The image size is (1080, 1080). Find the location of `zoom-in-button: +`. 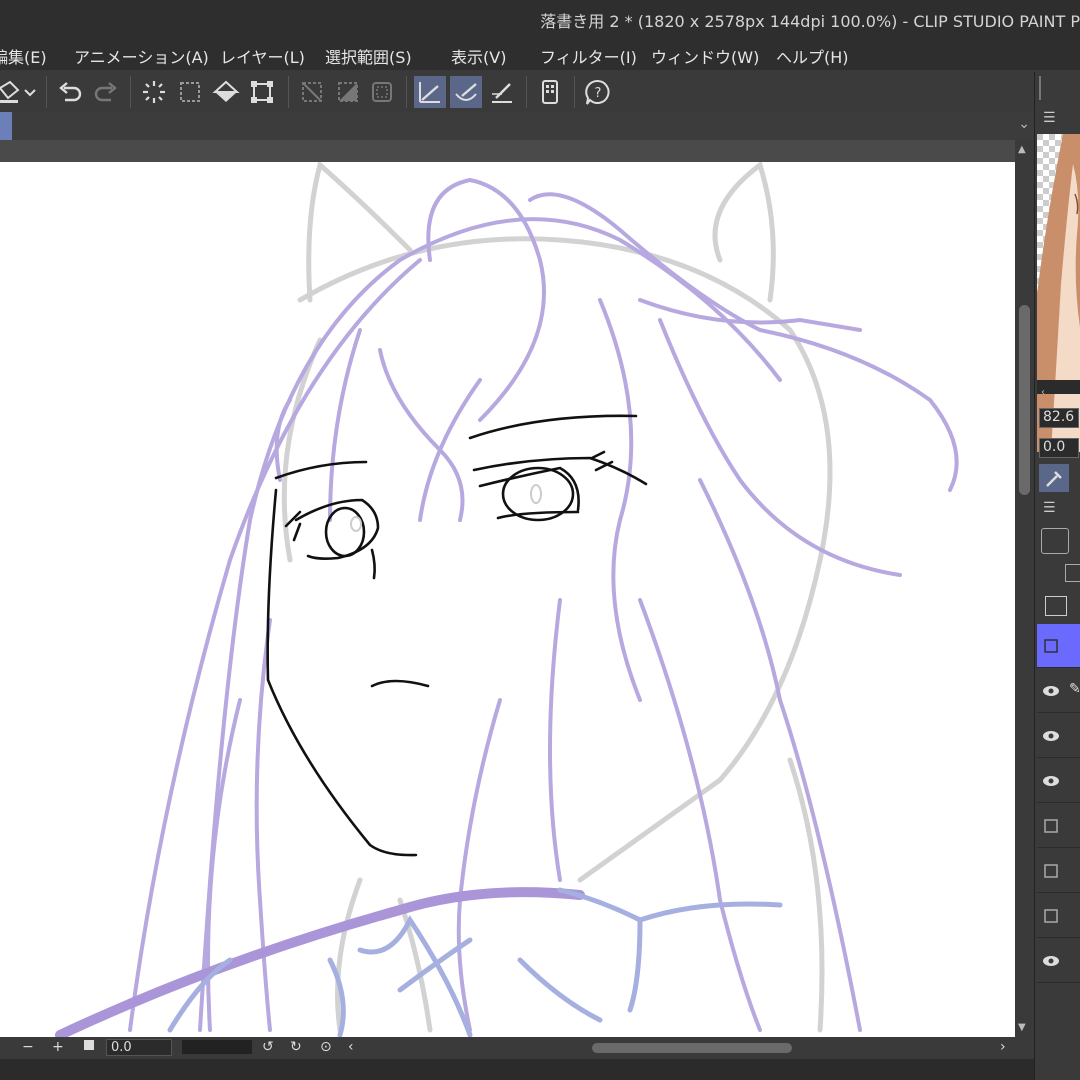

zoom-in-button: + is located at coordinates (58, 1047).